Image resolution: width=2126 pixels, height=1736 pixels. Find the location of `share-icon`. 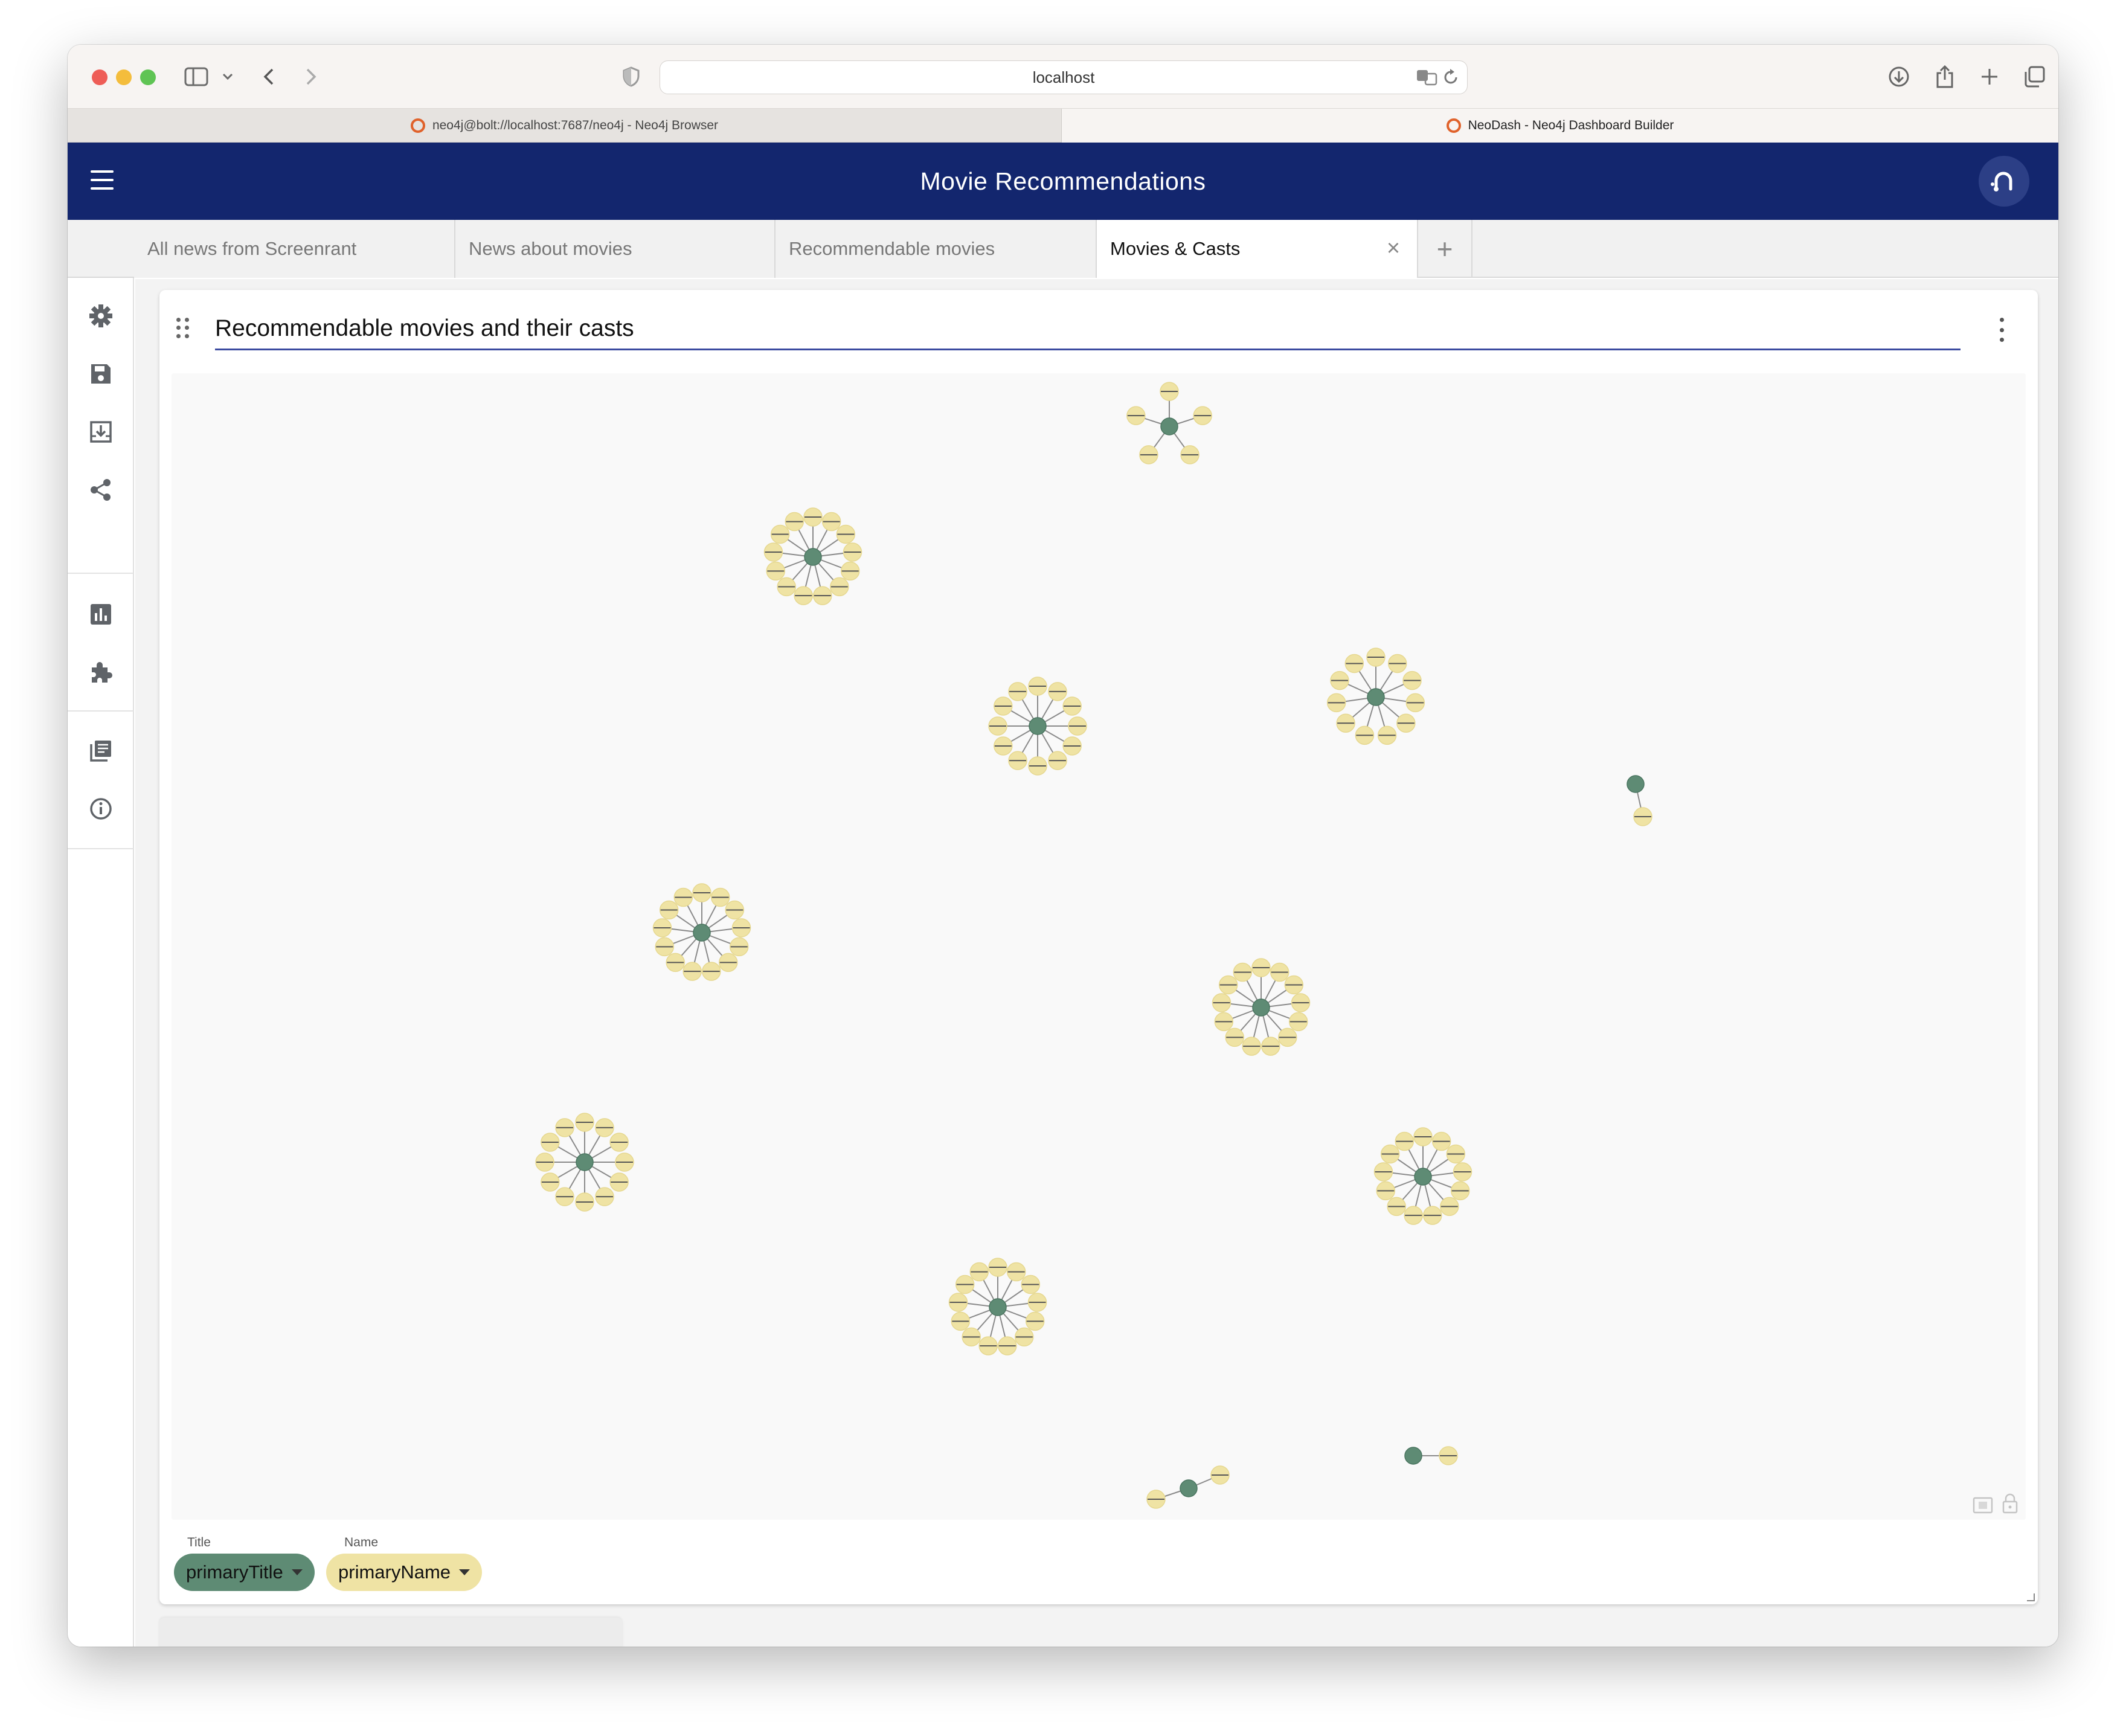

share-icon is located at coordinates (101, 490).